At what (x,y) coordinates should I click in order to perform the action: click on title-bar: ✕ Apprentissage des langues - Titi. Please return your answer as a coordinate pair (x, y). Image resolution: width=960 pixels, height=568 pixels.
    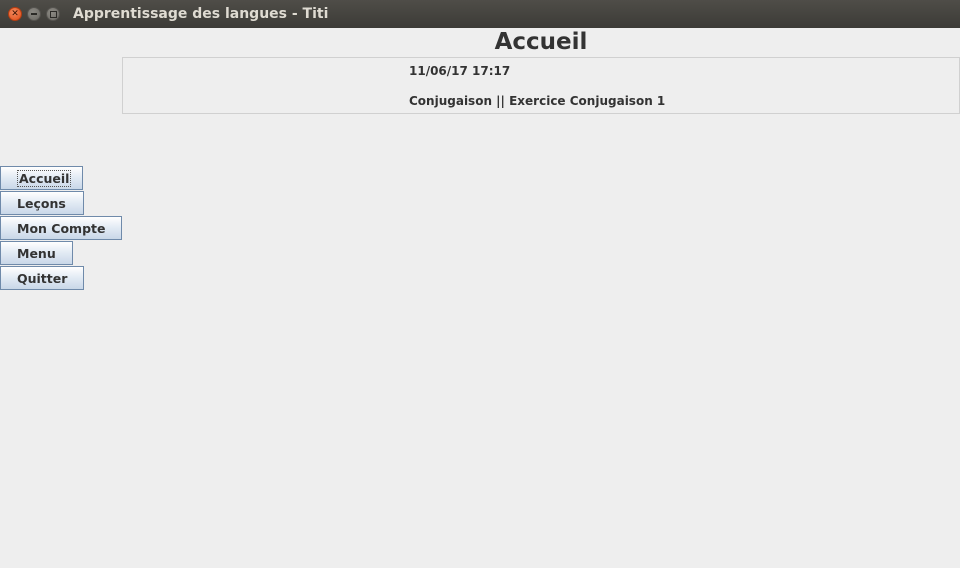
    Looking at the image, I should click on (480, 14).